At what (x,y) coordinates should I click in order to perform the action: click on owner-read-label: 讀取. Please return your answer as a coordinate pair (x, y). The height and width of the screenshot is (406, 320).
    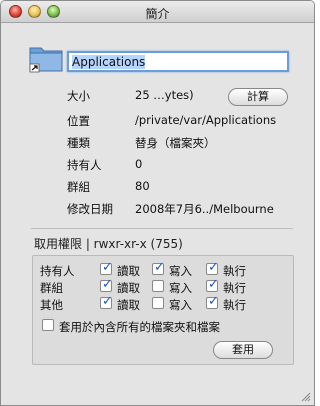
    Looking at the image, I should click on (128, 271).